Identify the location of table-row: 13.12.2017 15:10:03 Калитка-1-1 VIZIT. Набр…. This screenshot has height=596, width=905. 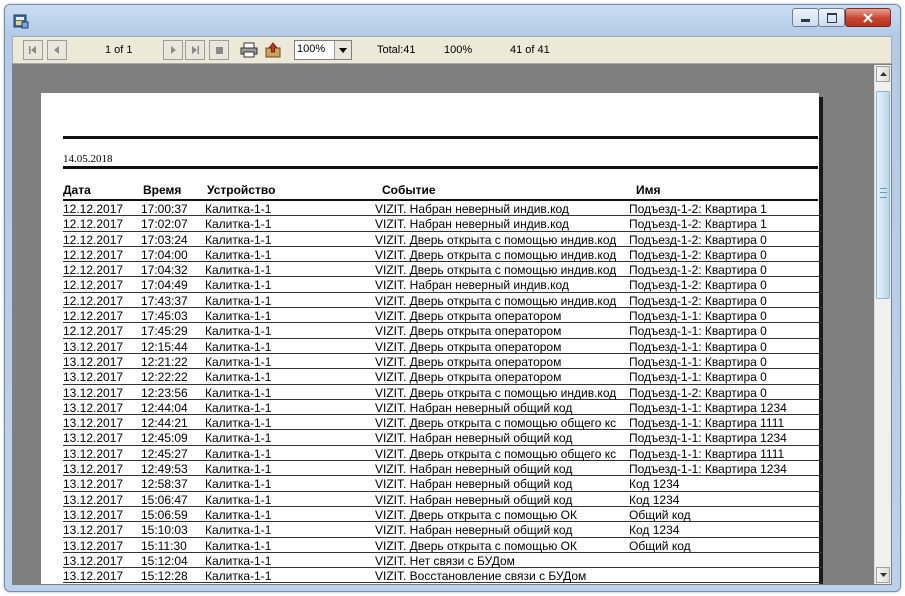
(443, 530).